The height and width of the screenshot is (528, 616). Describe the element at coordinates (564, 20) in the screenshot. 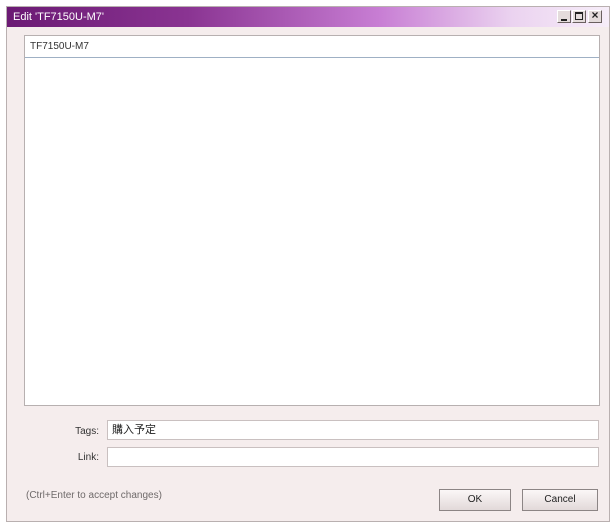

I see `minimize-icon` at that location.